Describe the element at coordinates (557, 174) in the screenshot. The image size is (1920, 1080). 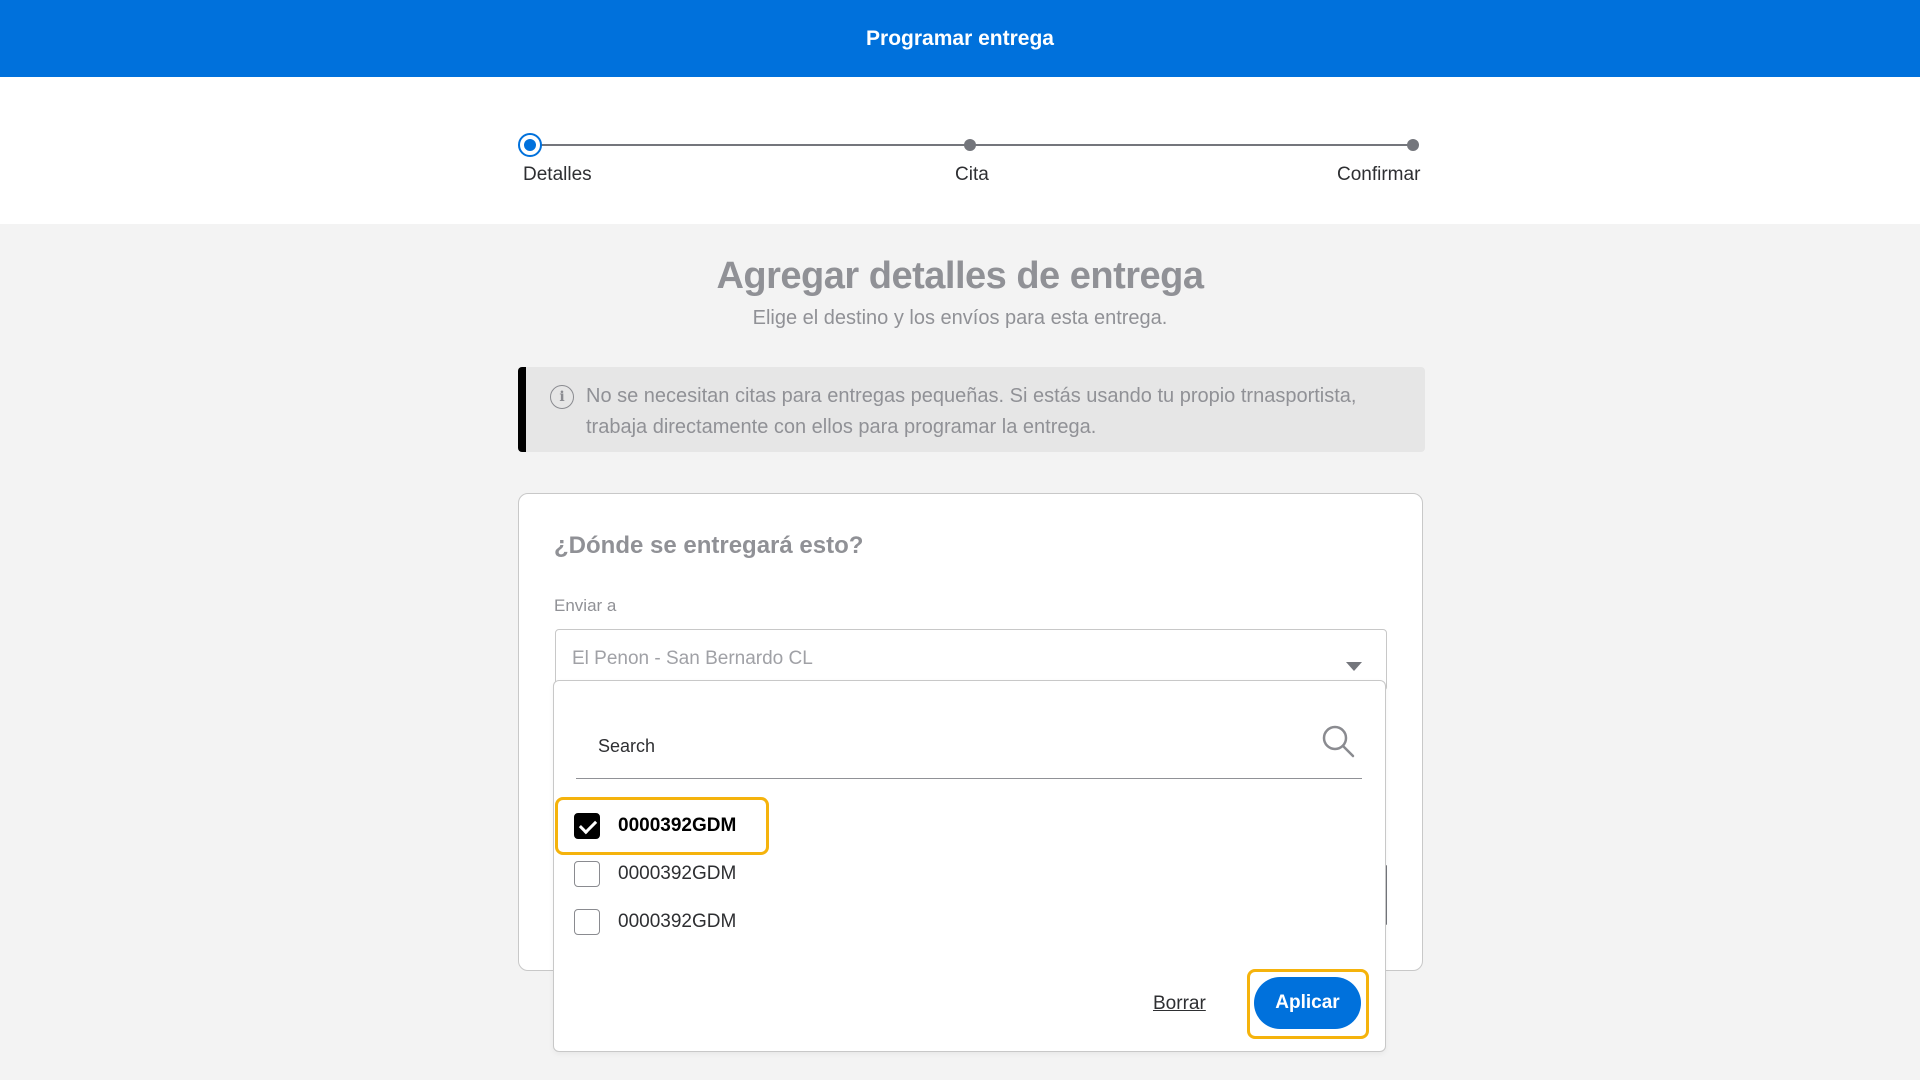
I see `step-label-detalles: Detalles` at that location.